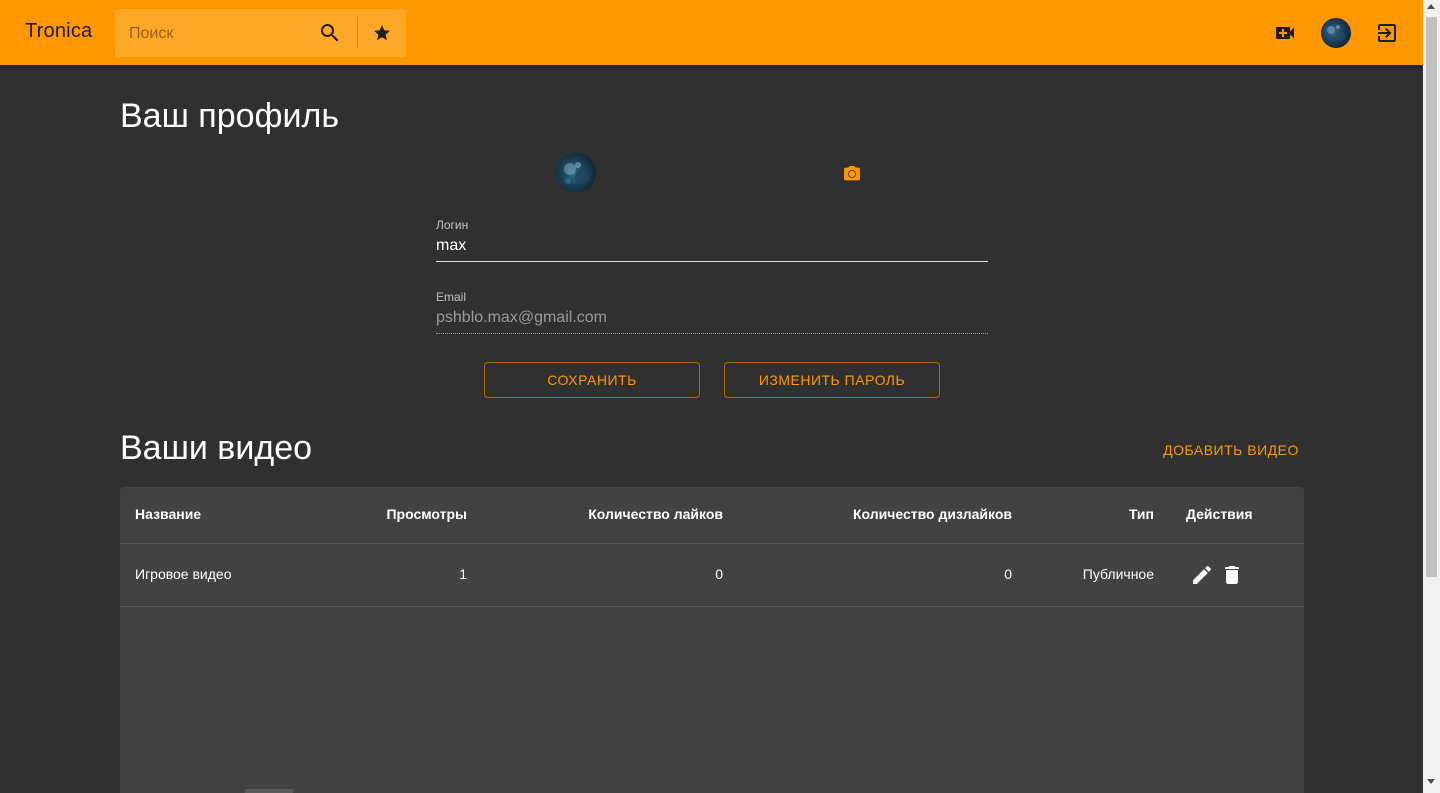 The image size is (1440, 793). I want to click on search-input, so click(219, 34).